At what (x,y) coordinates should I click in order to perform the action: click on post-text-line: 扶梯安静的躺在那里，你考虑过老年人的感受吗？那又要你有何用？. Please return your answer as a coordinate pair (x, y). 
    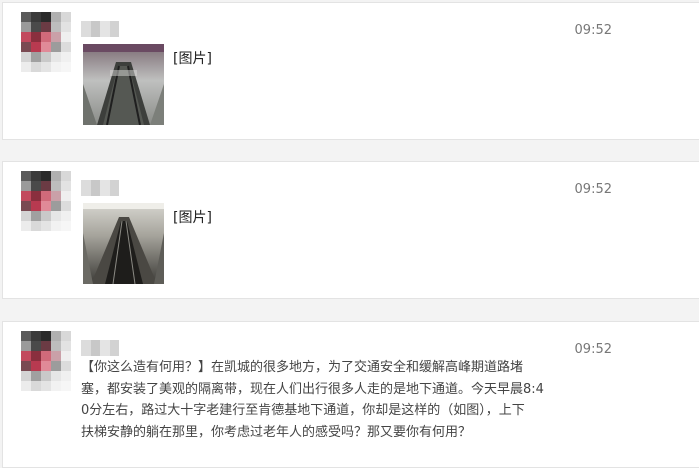
    Looking at the image, I should click on (276, 432).